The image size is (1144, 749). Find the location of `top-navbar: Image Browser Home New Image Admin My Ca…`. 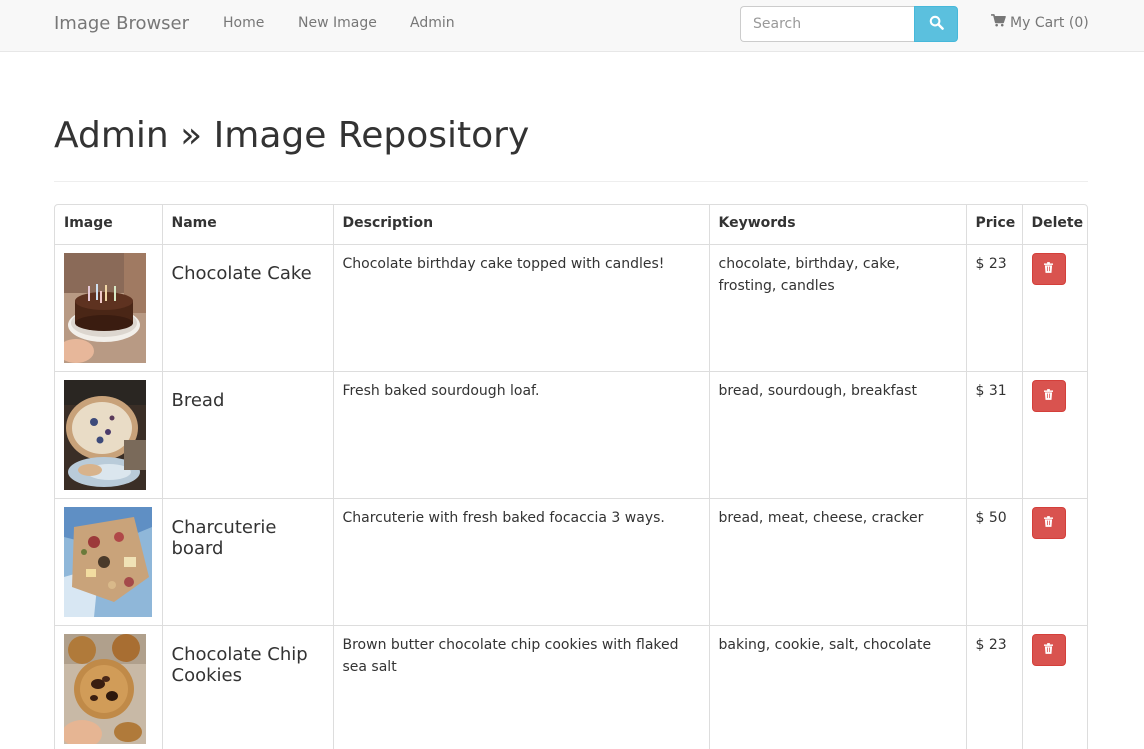

top-navbar: Image Browser Home New Image Admin My Ca… is located at coordinates (572, 26).